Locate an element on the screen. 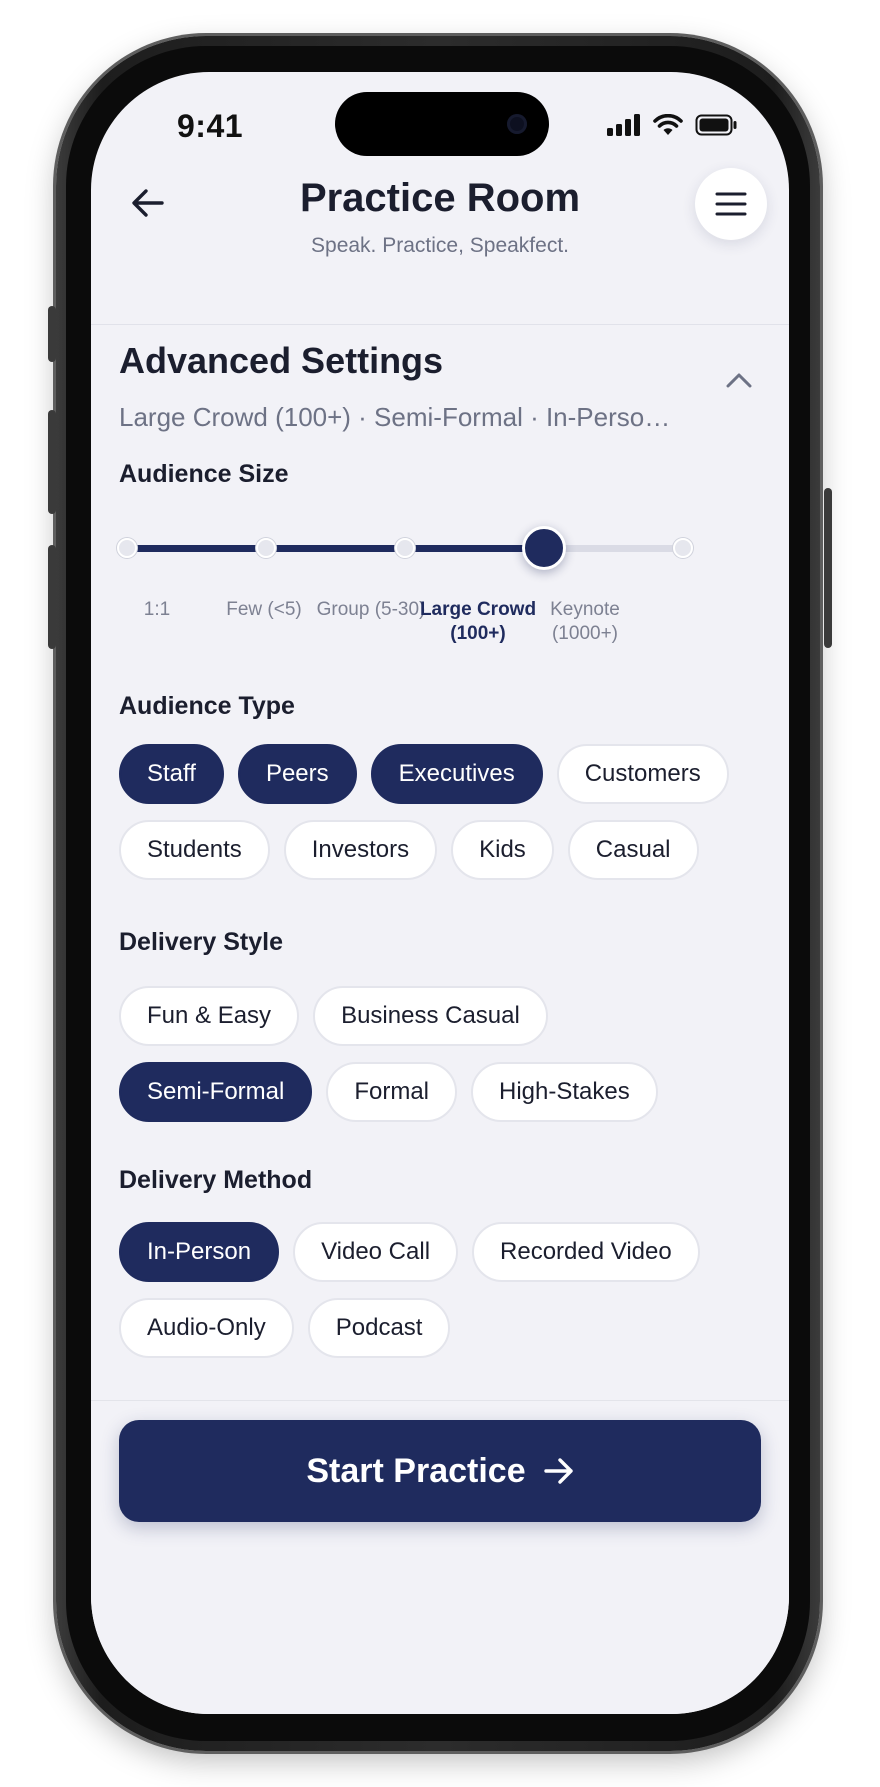 The image size is (880, 1787). chip-row: Audio-Only Podcast is located at coordinates (440, 1328).